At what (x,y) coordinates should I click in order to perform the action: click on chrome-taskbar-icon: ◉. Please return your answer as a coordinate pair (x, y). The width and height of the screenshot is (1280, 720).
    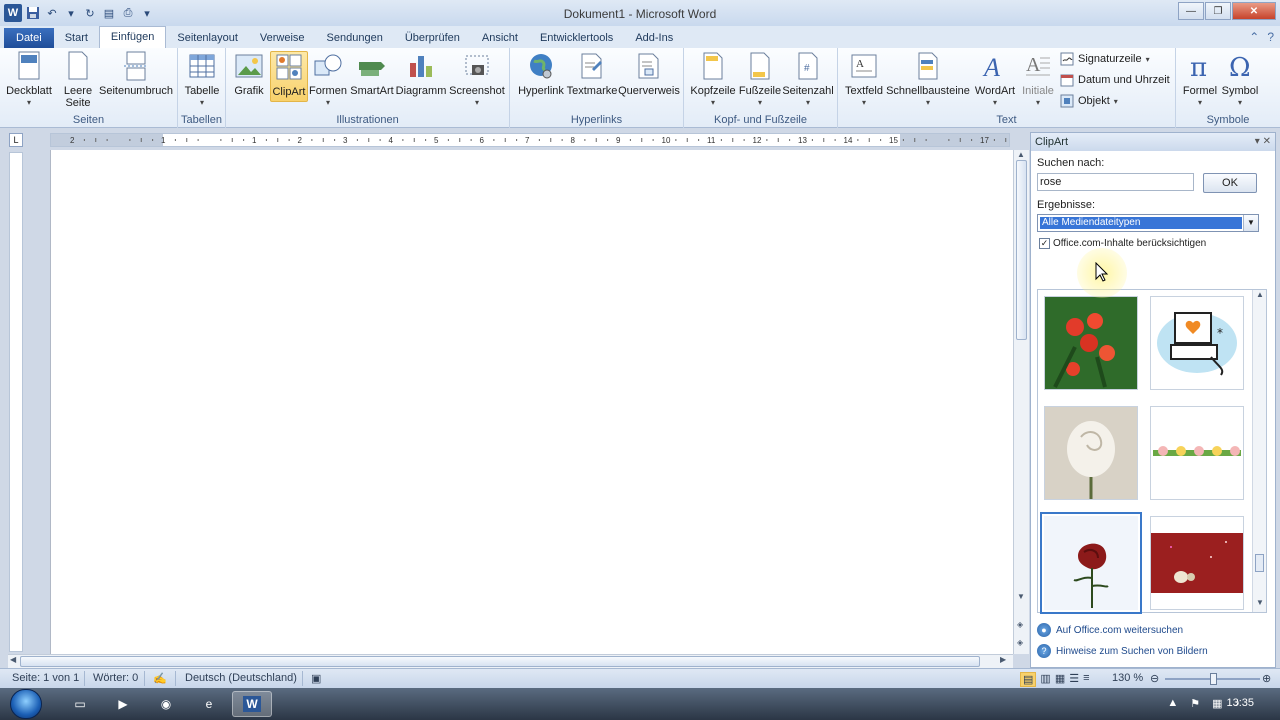
    Looking at the image, I should click on (166, 704).